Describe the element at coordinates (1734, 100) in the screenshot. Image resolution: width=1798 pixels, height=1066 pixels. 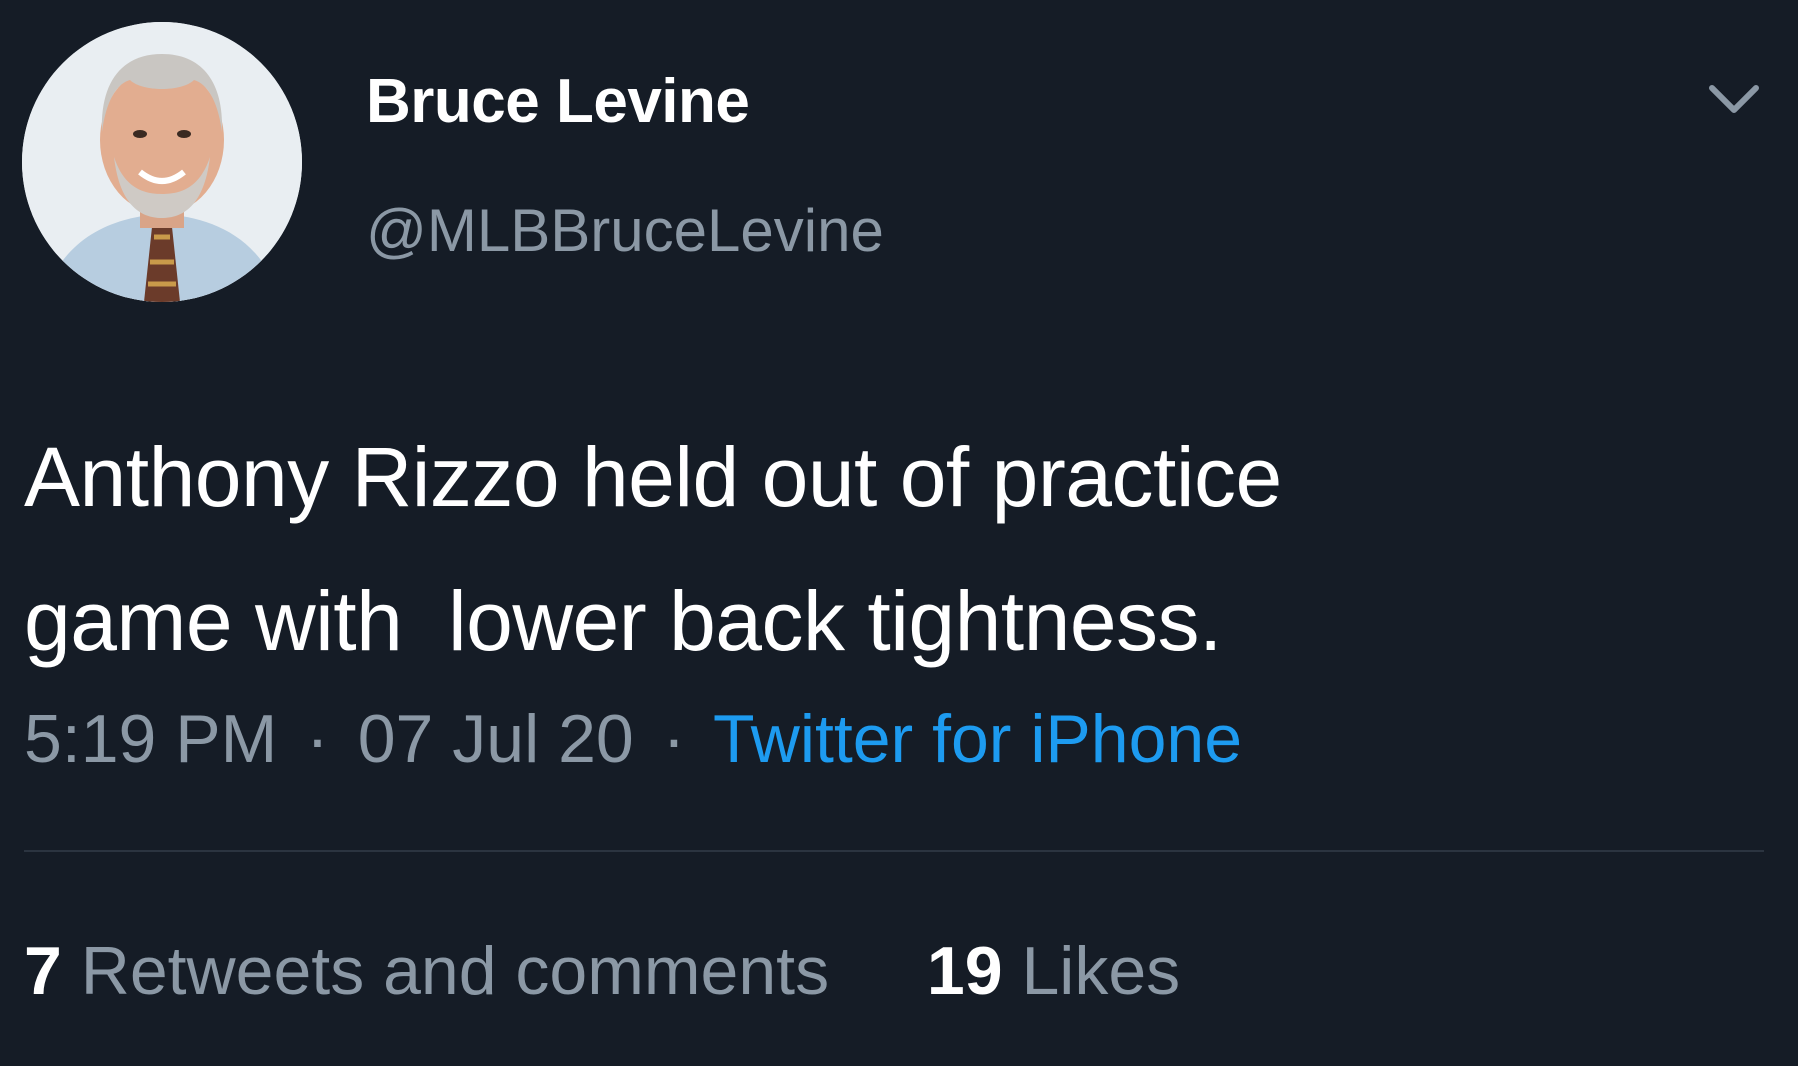
I see `chevron-down-icon` at that location.